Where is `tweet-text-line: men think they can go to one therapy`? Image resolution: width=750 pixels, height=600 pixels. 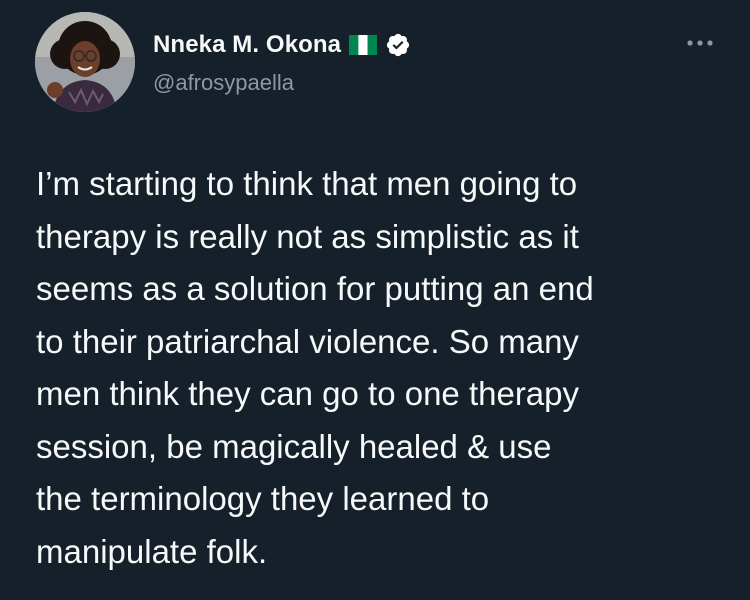 tweet-text-line: men think they can go to one therapy is located at coordinates (308, 393).